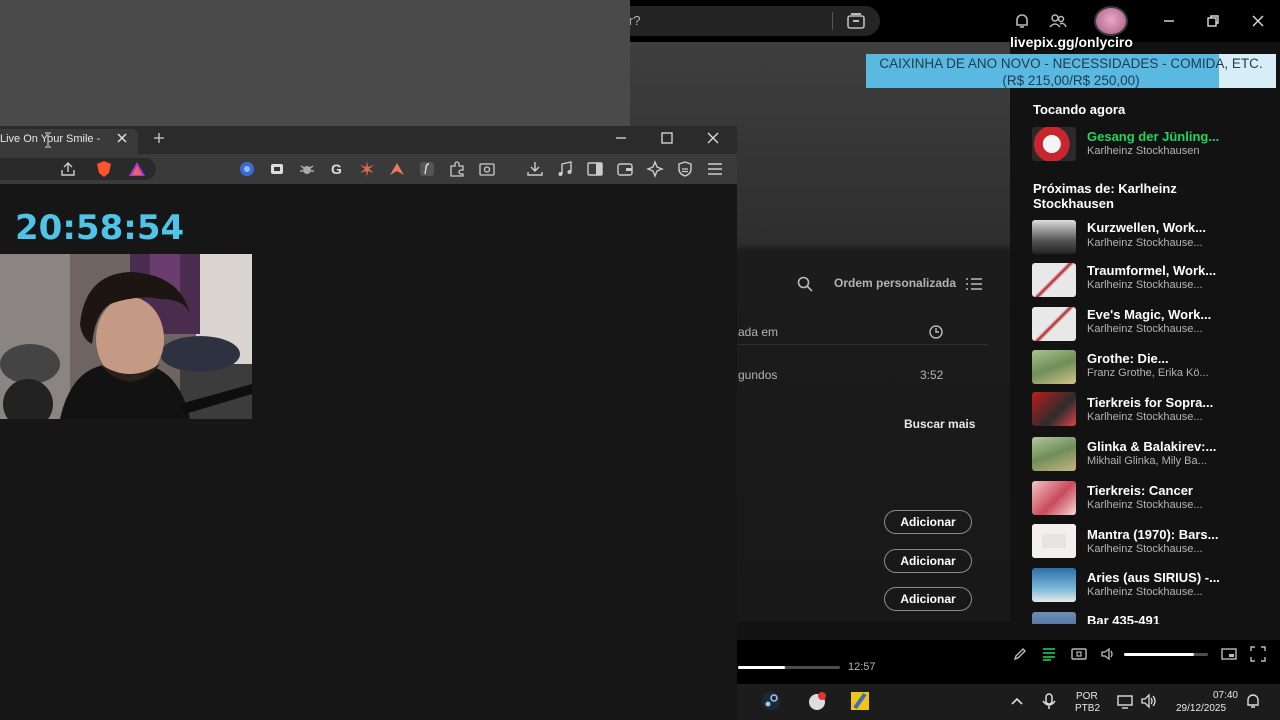 The width and height of the screenshot is (1280, 720). What do you see at coordinates (1201, 708) in the screenshot?
I see `clock-date: 29/12/2025` at bounding box center [1201, 708].